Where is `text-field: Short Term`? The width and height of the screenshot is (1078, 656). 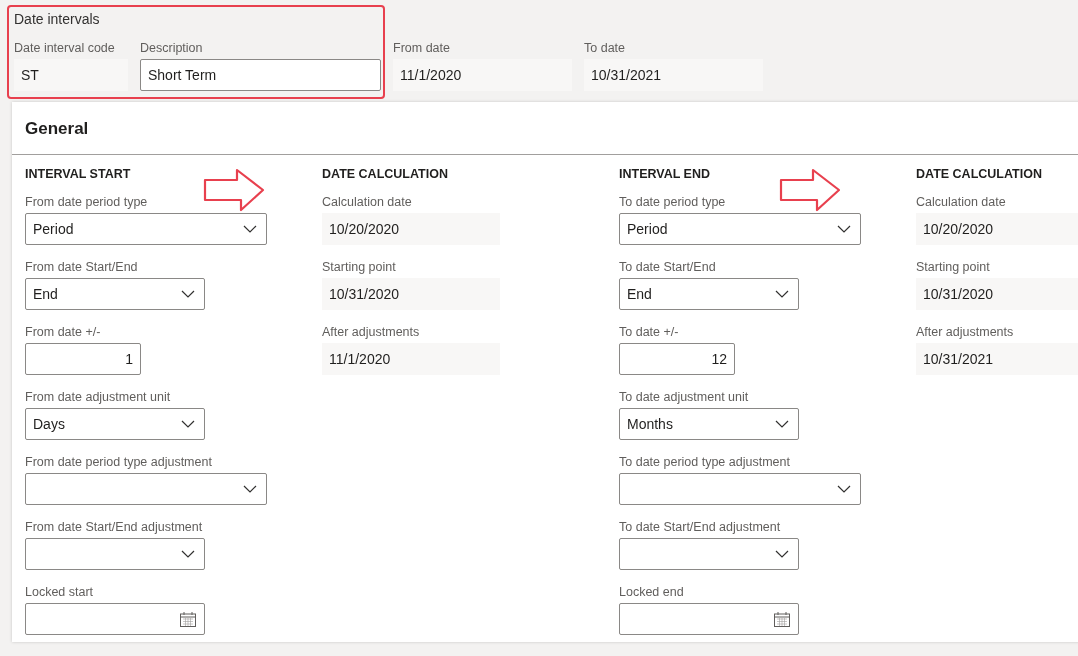
text-field: Short Term is located at coordinates (260, 75).